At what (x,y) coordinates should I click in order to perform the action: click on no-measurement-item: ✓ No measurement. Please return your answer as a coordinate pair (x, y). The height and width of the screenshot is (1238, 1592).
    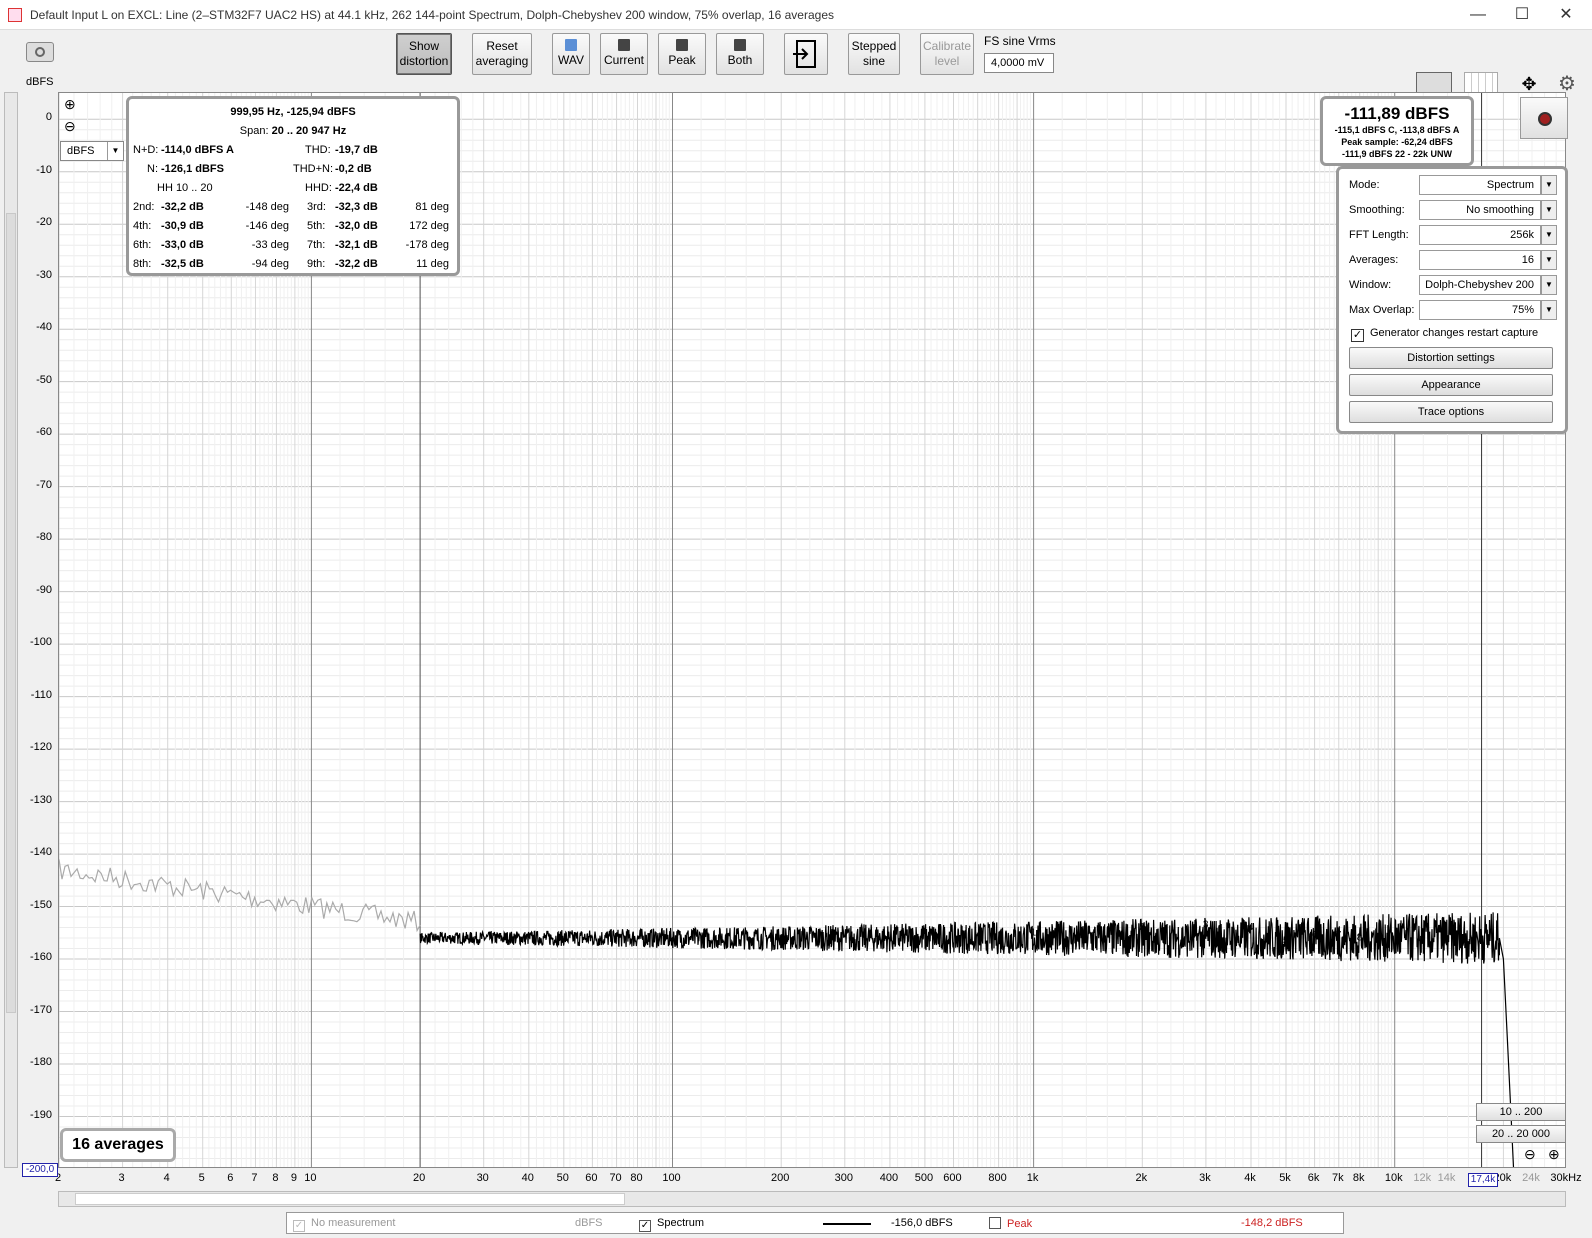
    Looking at the image, I should click on (344, 1224).